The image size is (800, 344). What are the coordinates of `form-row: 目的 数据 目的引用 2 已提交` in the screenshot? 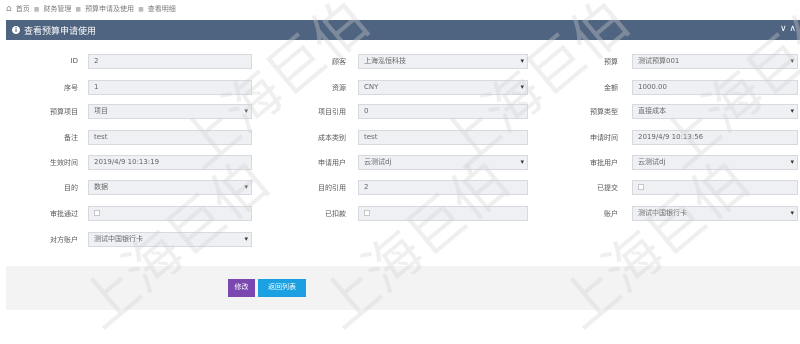 It's located at (403, 188).